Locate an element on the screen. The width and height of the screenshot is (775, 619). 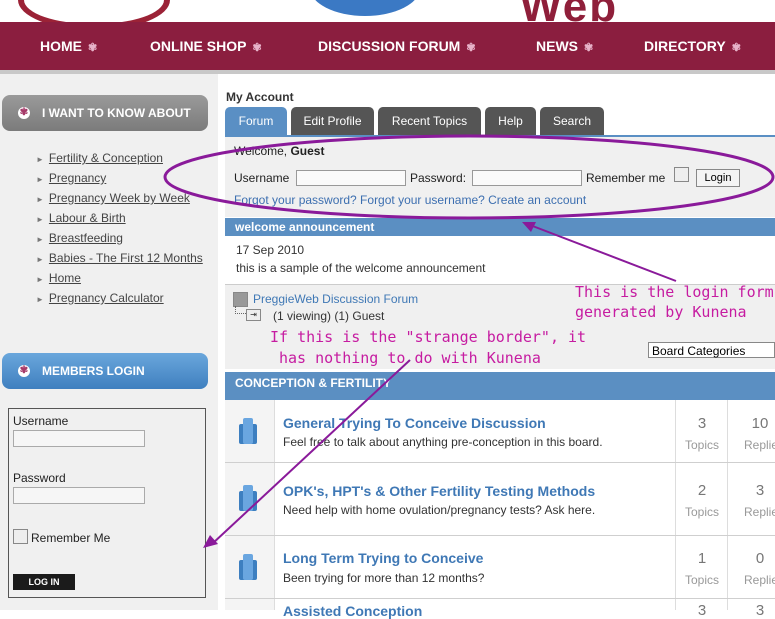
tab-help: Help is located at coordinates (510, 121).